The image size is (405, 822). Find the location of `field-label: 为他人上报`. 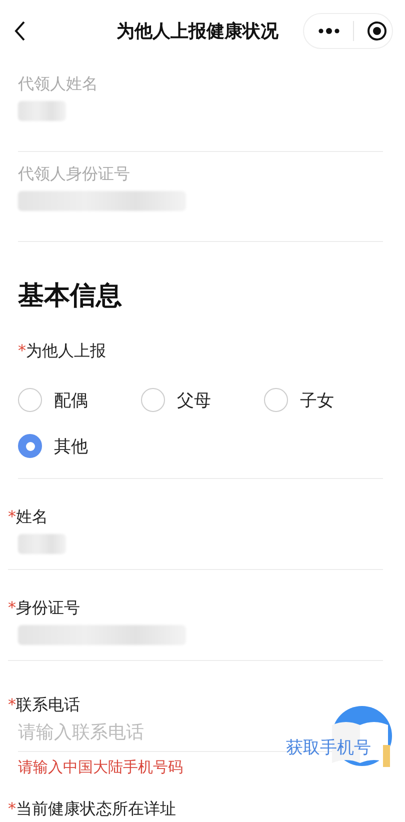

field-label: 为他人上报 is located at coordinates (66, 351).